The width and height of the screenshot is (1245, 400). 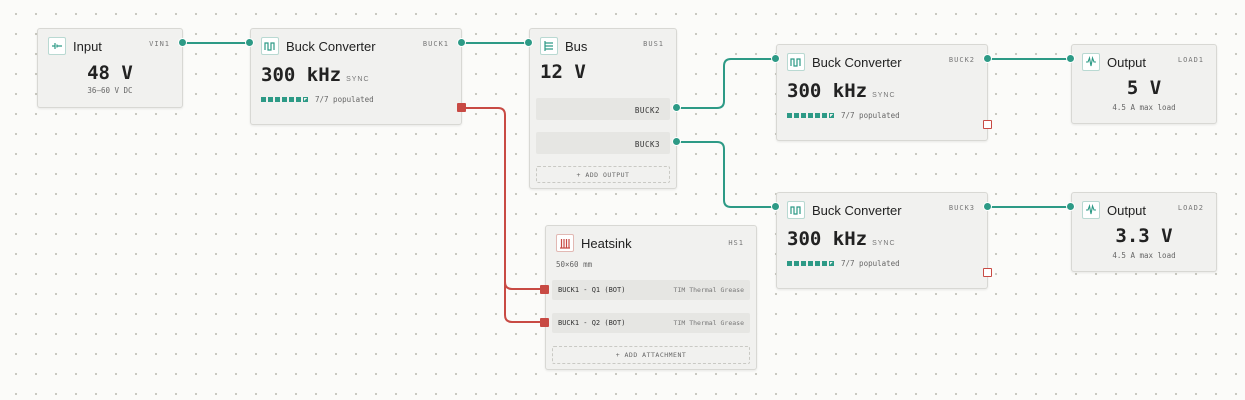 I want to click on input-range: 36–60 V DC, so click(x=110, y=90).